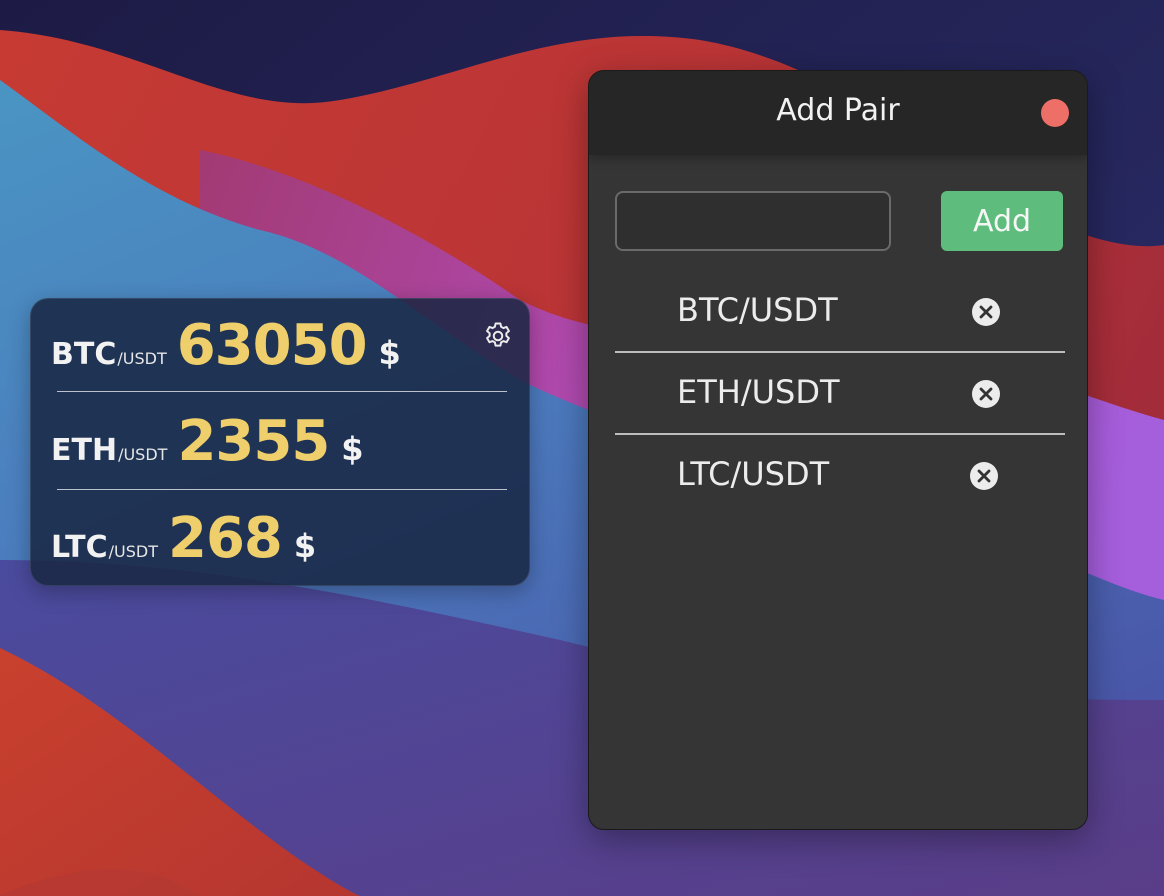 The width and height of the screenshot is (1164, 896). I want to click on ticker-price: 268, so click(225, 538).